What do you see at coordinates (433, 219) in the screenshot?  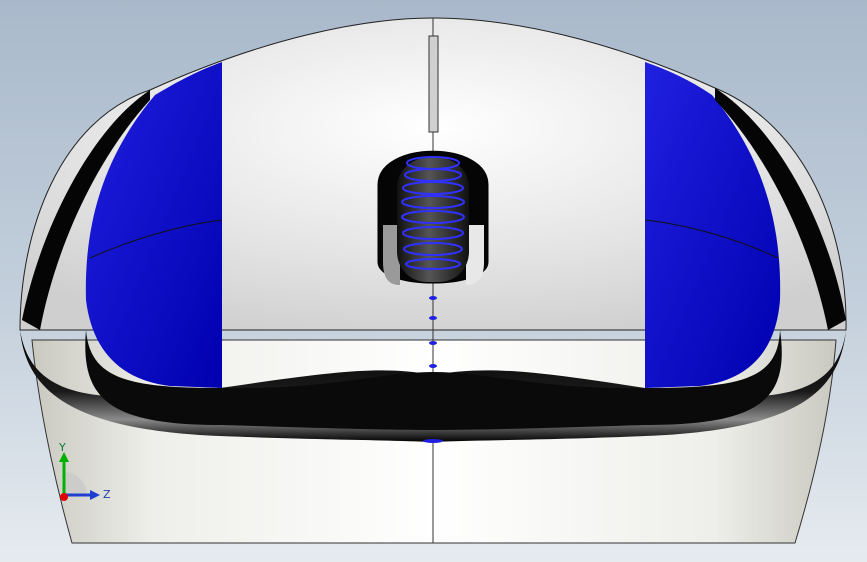 I see `scroll-wheel` at bounding box center [433, 219].